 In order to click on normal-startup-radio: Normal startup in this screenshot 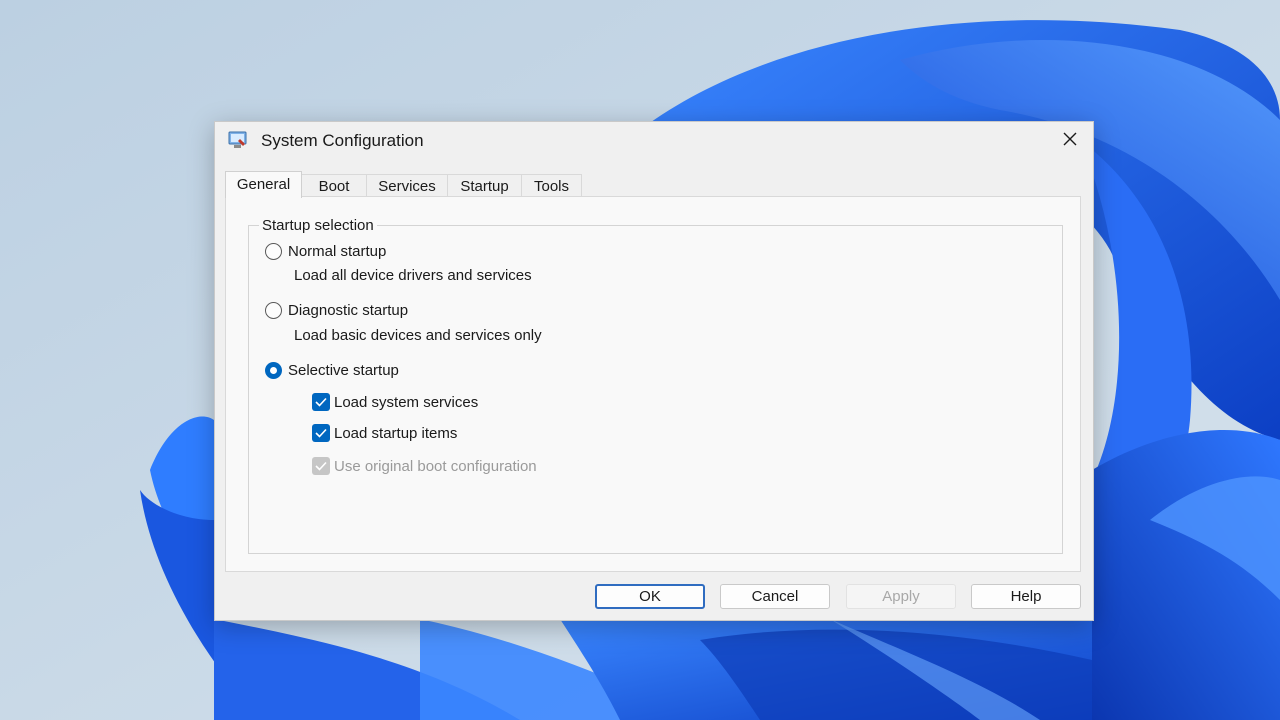, I will do `click(325, 251)`.